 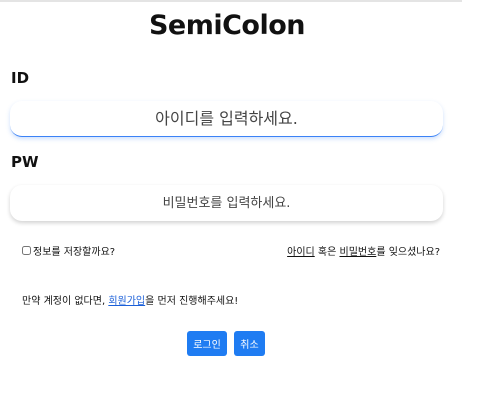 I want to click on forgot-credentials: 아이디 혹은 비밀번호를 잊으셨나요?, so click(x=363, y=250).